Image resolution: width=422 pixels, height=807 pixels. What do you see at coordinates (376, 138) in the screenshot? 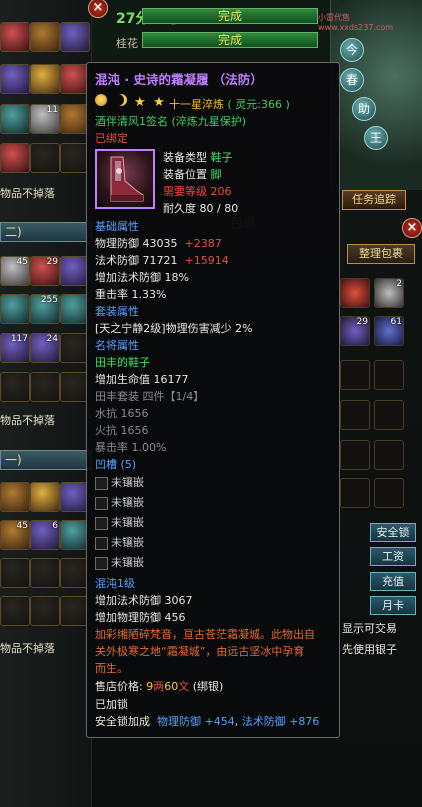
I see `minimap-button: 王` at bounding box center [376, 138].